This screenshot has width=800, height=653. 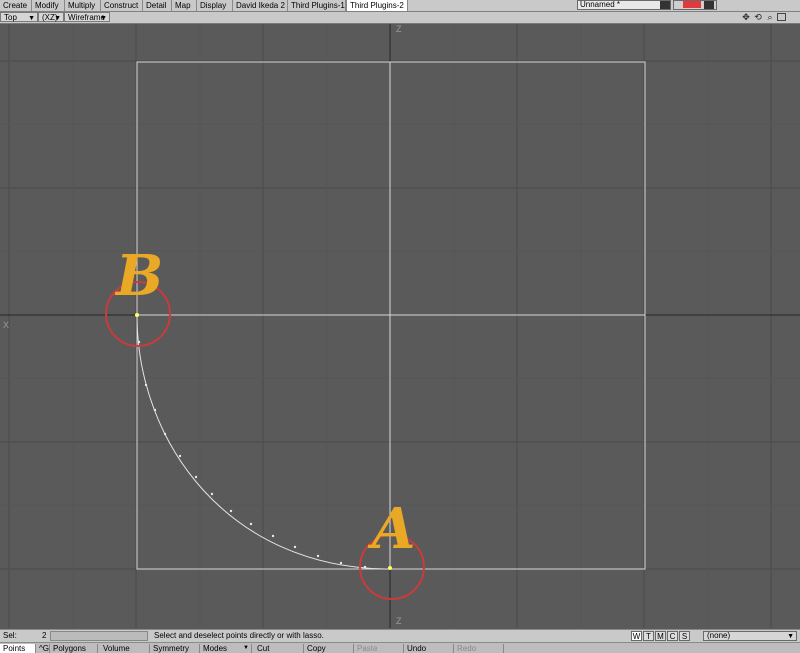 What do you see at coordinates (87, 17) in the screenshot?
I see `render-mode-select: Wireframe ▼` at bounding box center [87, 17].